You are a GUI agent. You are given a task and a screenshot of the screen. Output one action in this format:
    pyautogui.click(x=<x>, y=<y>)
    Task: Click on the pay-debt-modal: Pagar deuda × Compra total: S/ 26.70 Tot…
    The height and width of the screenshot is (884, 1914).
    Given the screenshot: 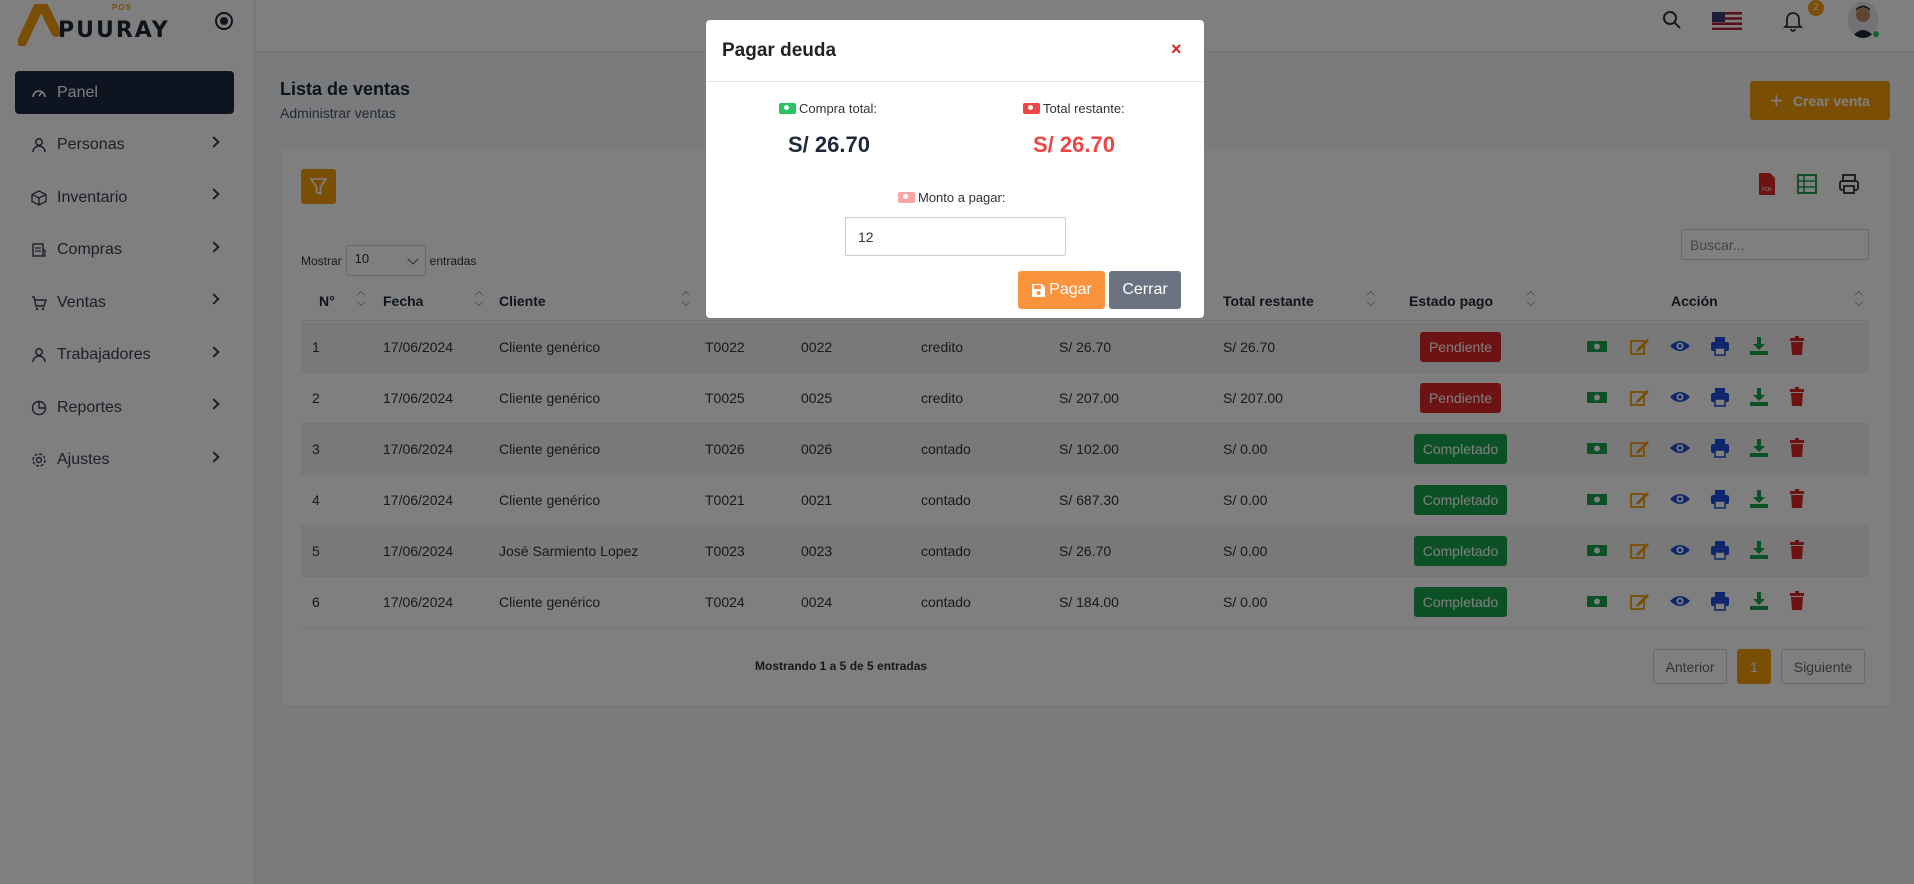 What is the action you would take?
    pyautogui.click(x=955, y=169)
    